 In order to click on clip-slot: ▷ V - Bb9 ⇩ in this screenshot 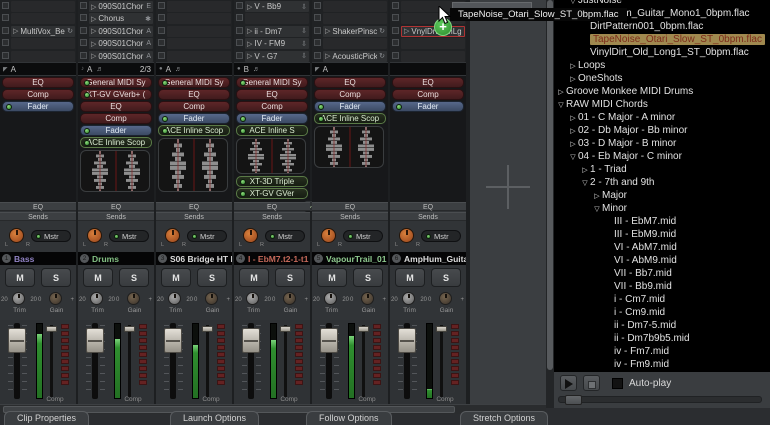, I will do `click(277, 6)`.